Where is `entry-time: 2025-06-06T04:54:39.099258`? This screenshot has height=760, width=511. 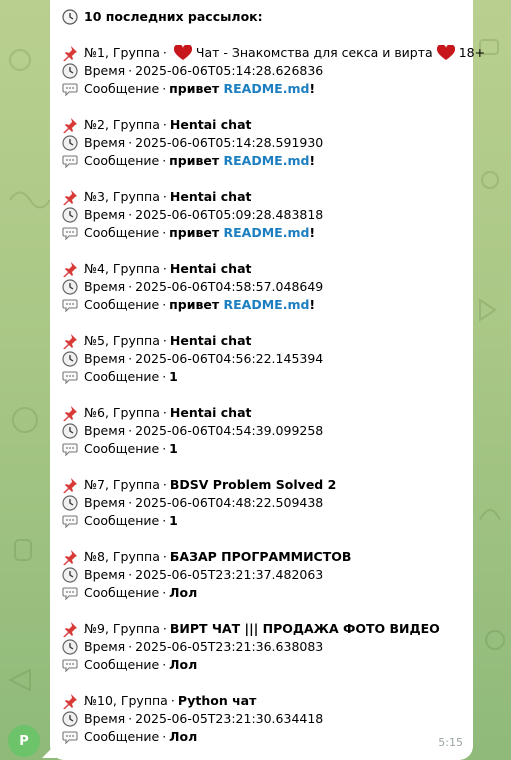 entry-time: 2025-06-06T04:54:39.099258 is located at coordinates (229, 430).